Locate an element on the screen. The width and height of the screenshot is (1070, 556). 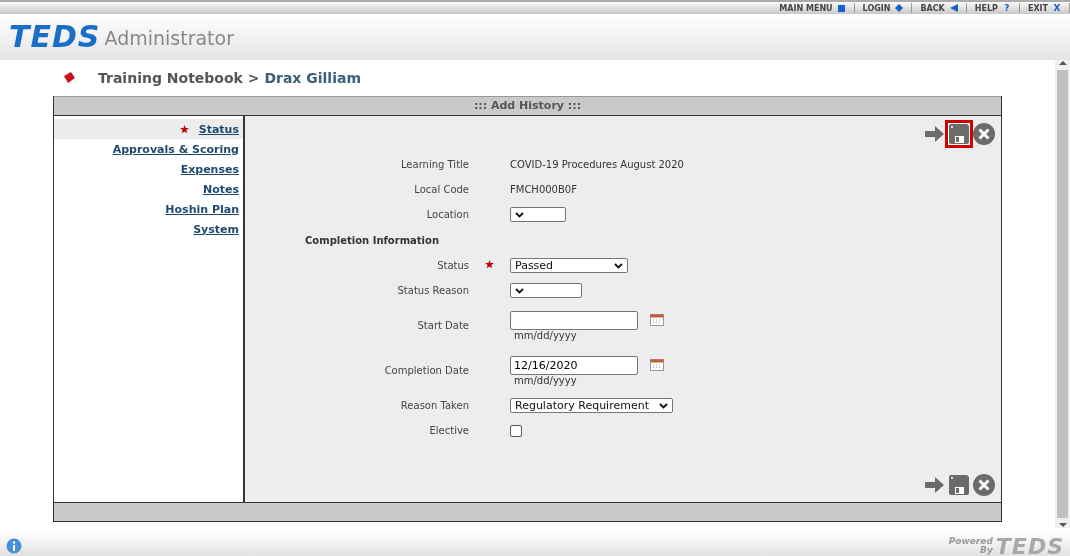
scrollbar is located at coordinates (1062, 294).